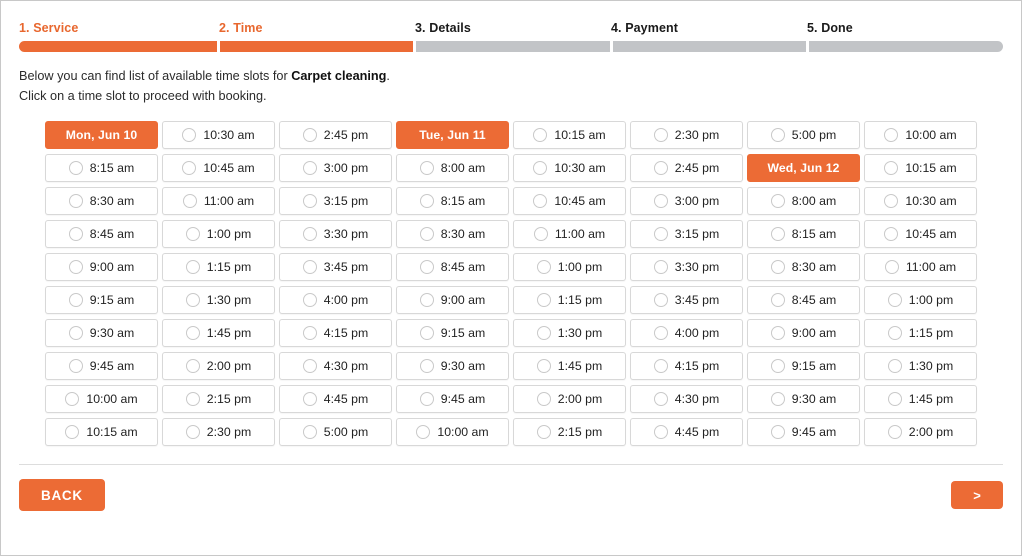  I want to click on day-header: Tue, Jun 11, so click(452, 135).